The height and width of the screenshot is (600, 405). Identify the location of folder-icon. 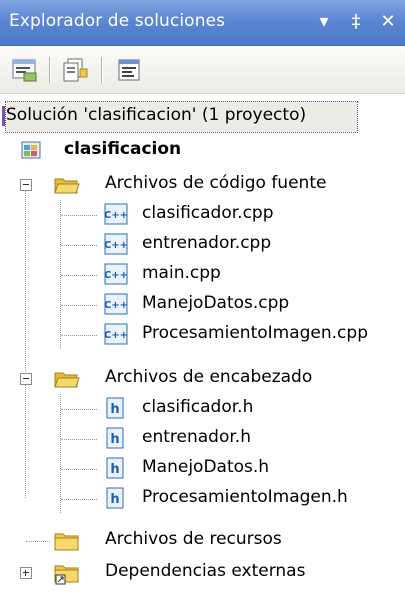
(67, 543).